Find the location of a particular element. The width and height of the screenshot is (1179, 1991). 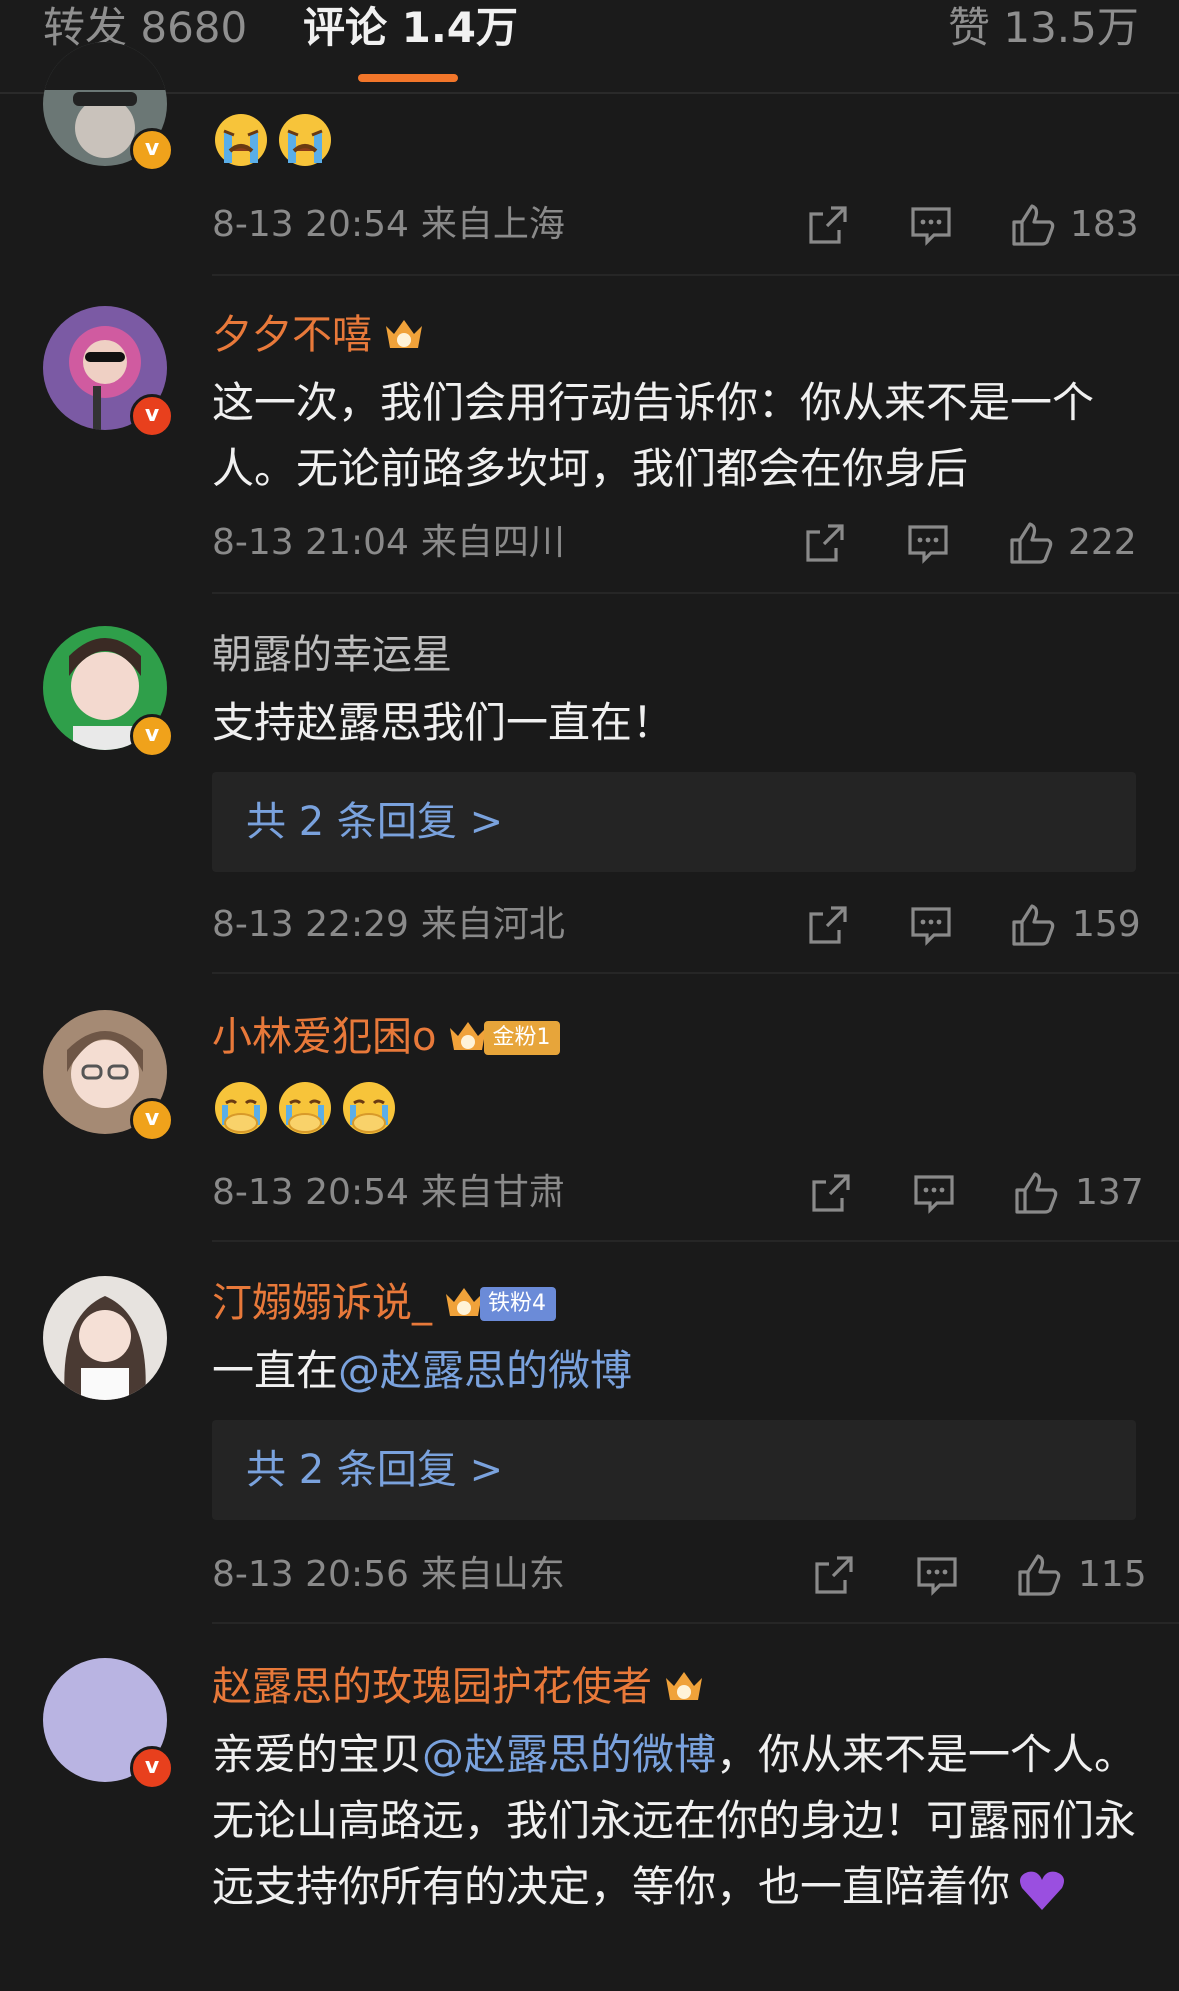

fan-badge: 金粉1 is located at coordinates (522, 1038).